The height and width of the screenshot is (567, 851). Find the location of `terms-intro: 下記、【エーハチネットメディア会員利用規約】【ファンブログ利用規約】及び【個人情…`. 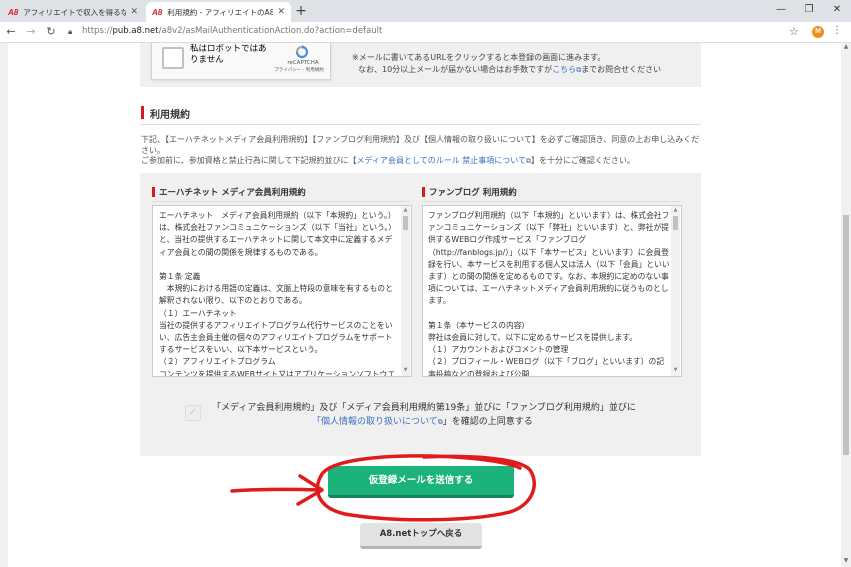

terms-intro: 下記、【エーハチネットメディア会員利用規約】【ファンブログ利用規約】及び【個人情… is located at coordinates (420, 145).